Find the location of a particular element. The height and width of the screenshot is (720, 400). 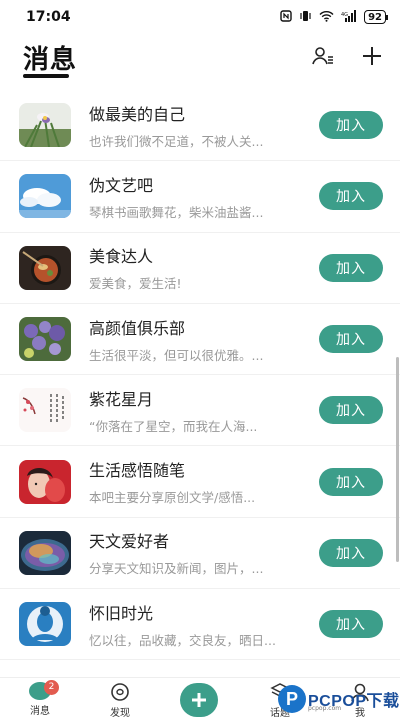

list-item: 高颜值俱乐部 生活很平淡，但可以很优雅。... 加入 is located at coordinates (200, 340).